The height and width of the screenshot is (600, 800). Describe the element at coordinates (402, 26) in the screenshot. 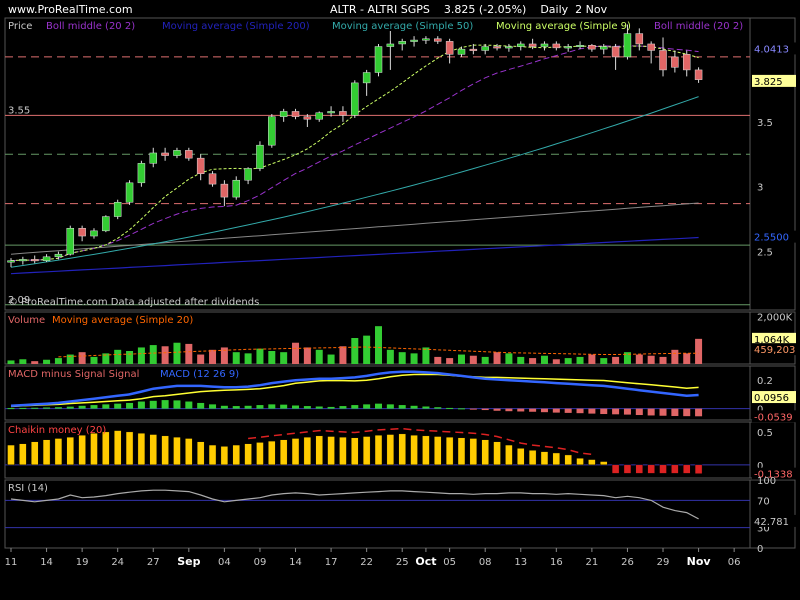

I see `legend-18-3: Moving average (Simple 50)` at that location.